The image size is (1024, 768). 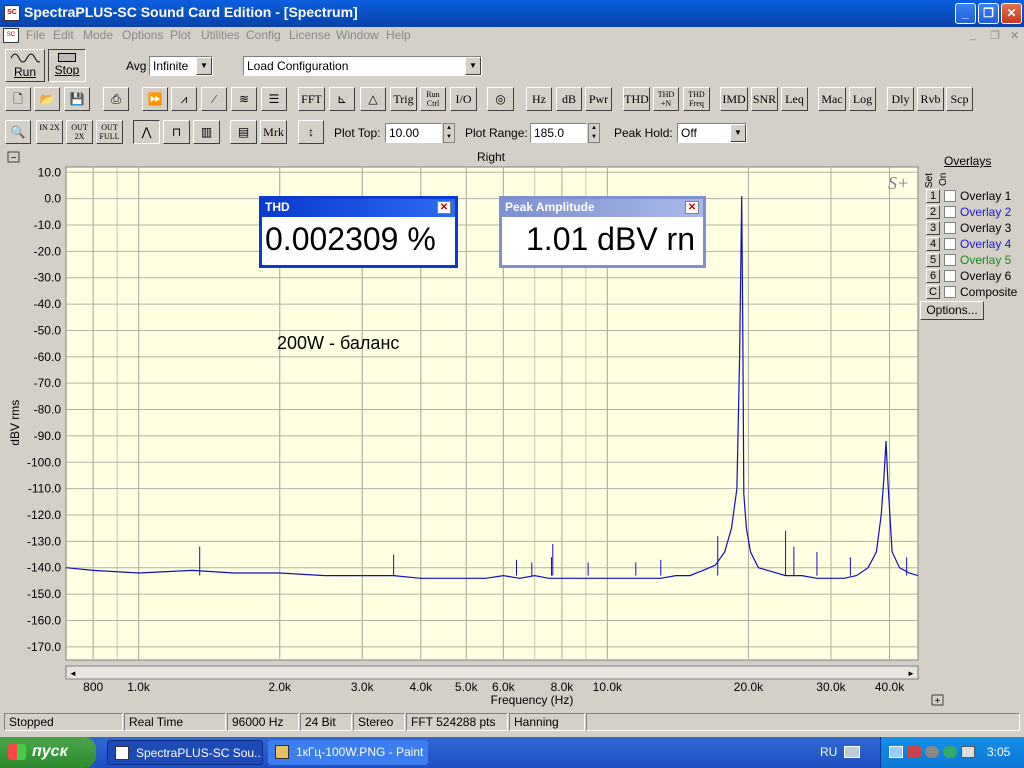 I want to click on log-button: Log, so click(x=862, y=99).